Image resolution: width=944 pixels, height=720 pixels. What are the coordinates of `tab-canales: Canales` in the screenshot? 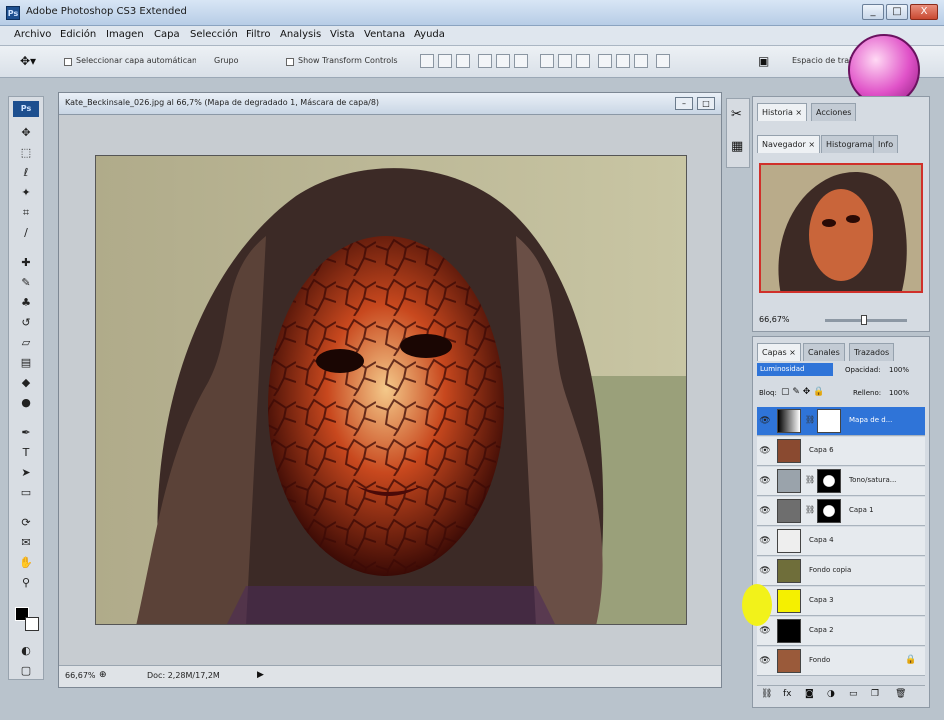 It's located at (824, 352).